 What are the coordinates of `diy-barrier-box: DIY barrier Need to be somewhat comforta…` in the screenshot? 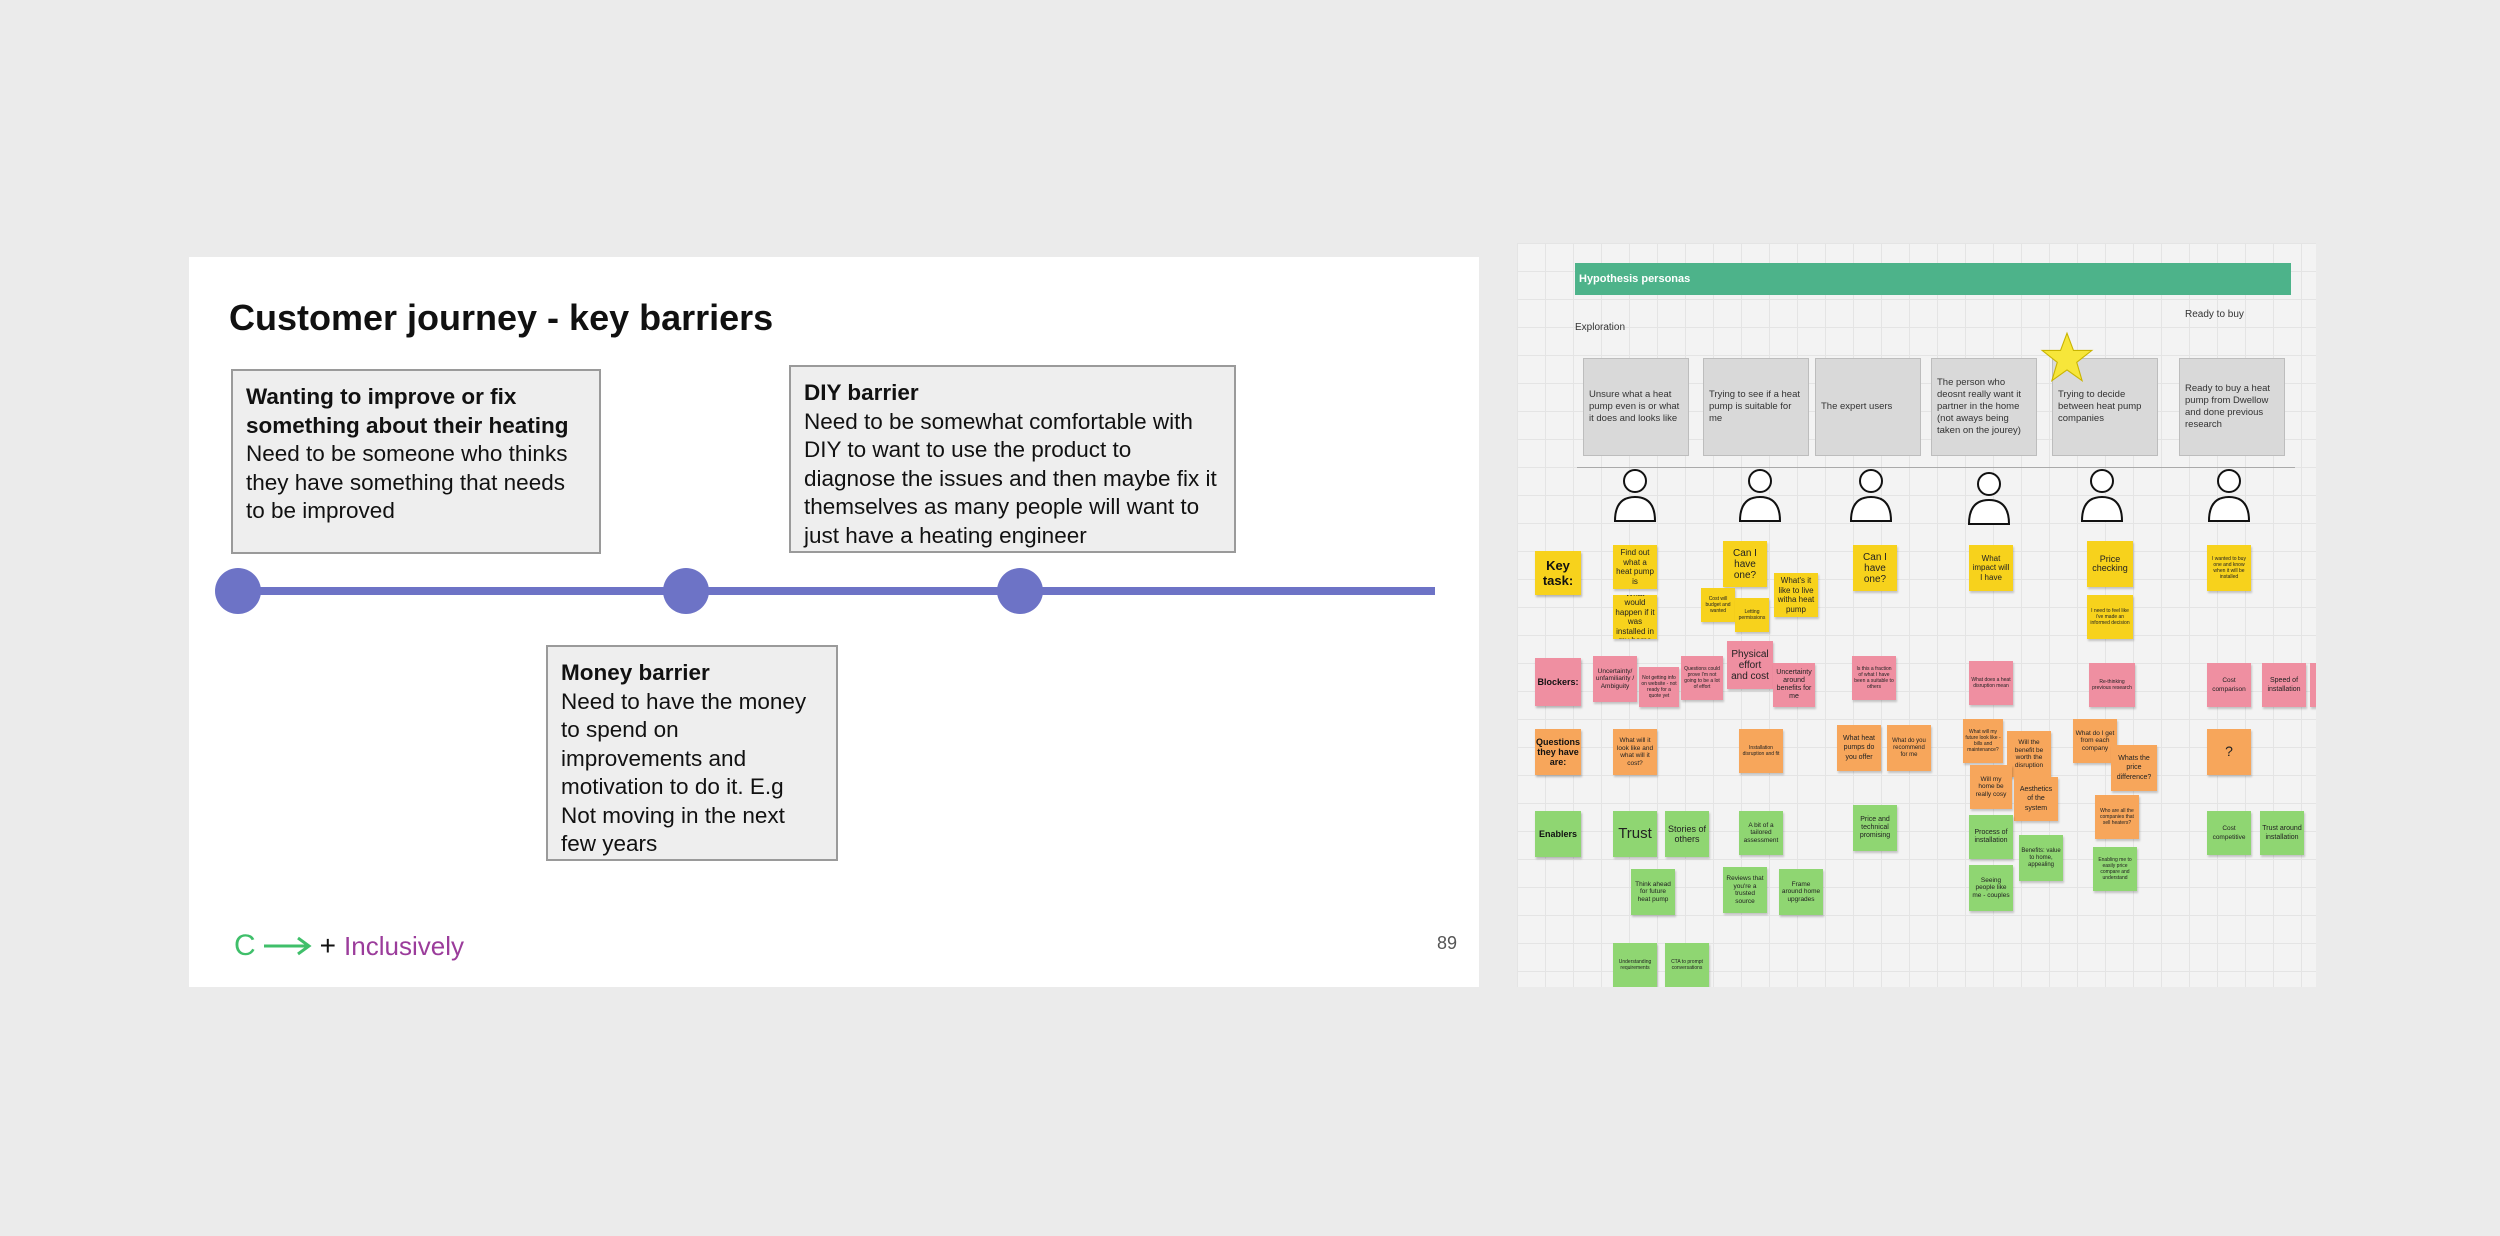 It's located at (1012, 459).